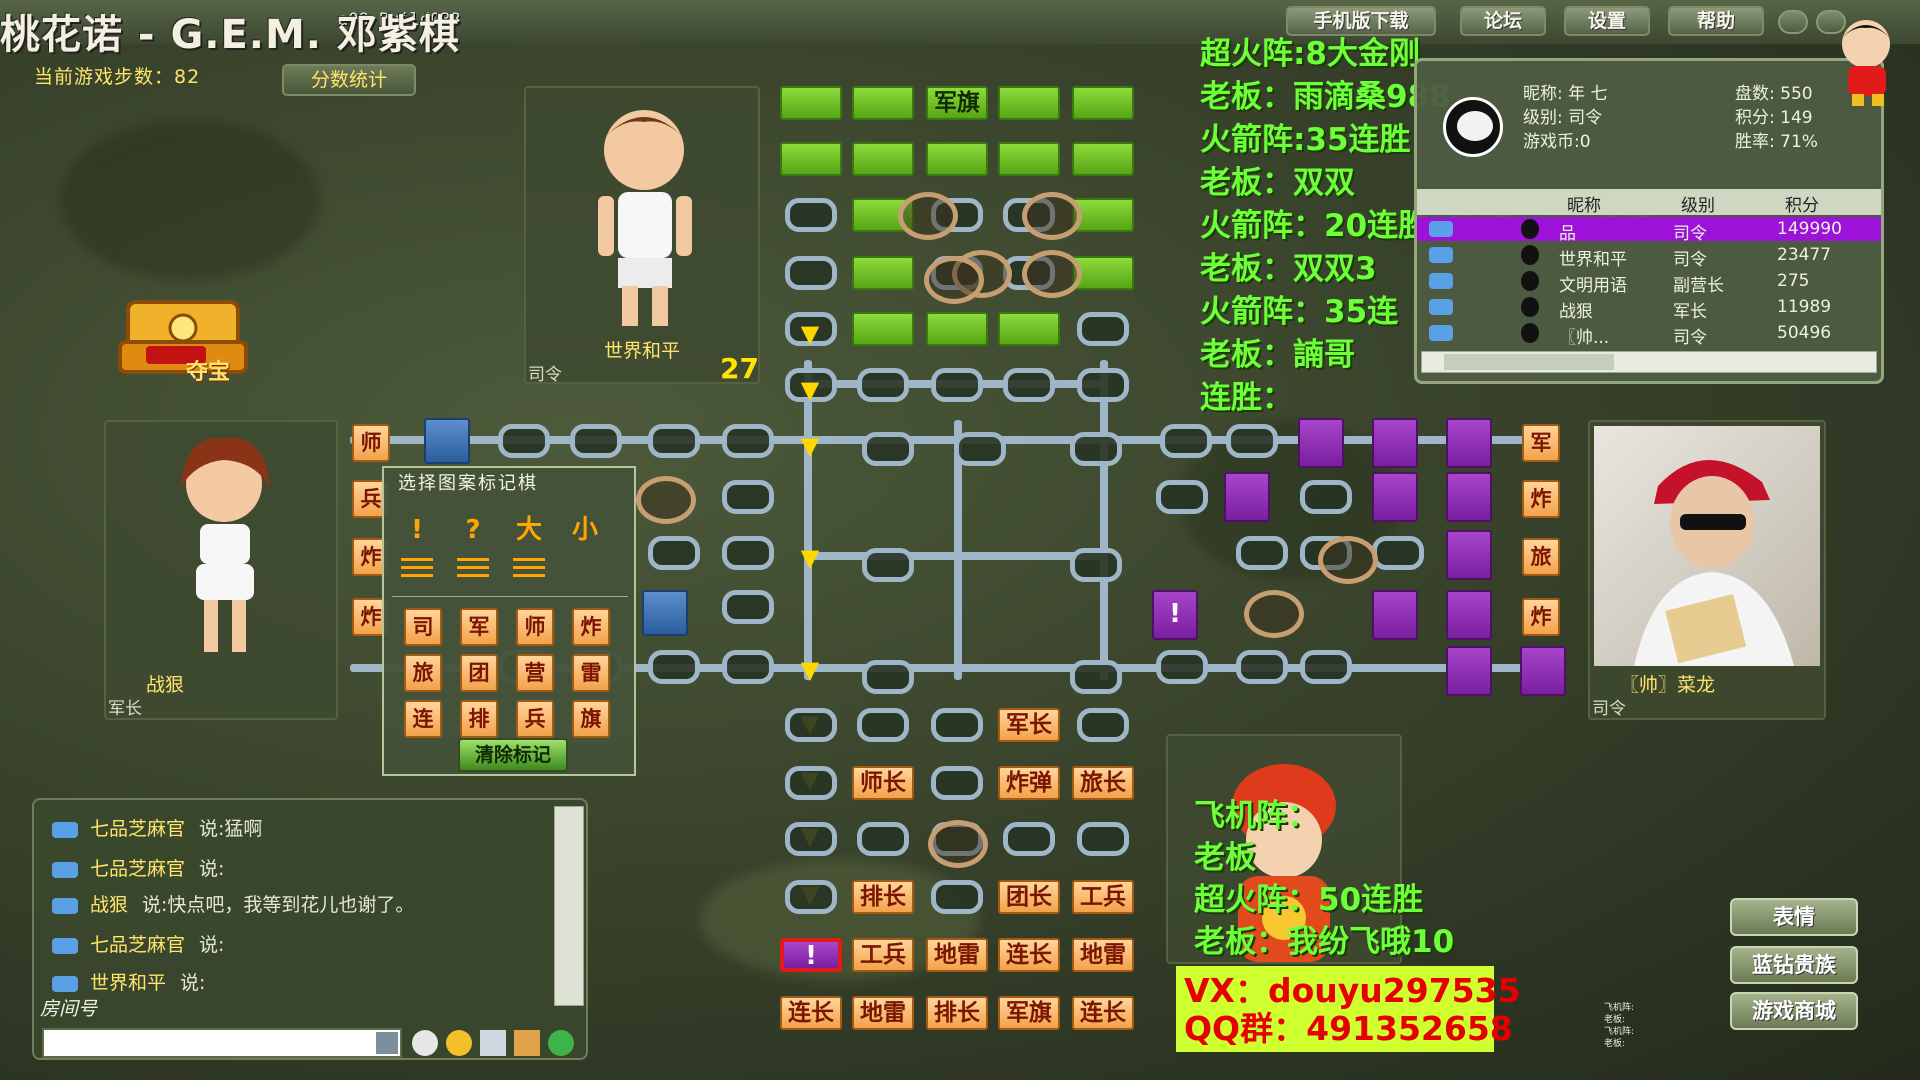 The image size is (1920, 1080). I want to click on left-hidden-piece, so click(447, 441).